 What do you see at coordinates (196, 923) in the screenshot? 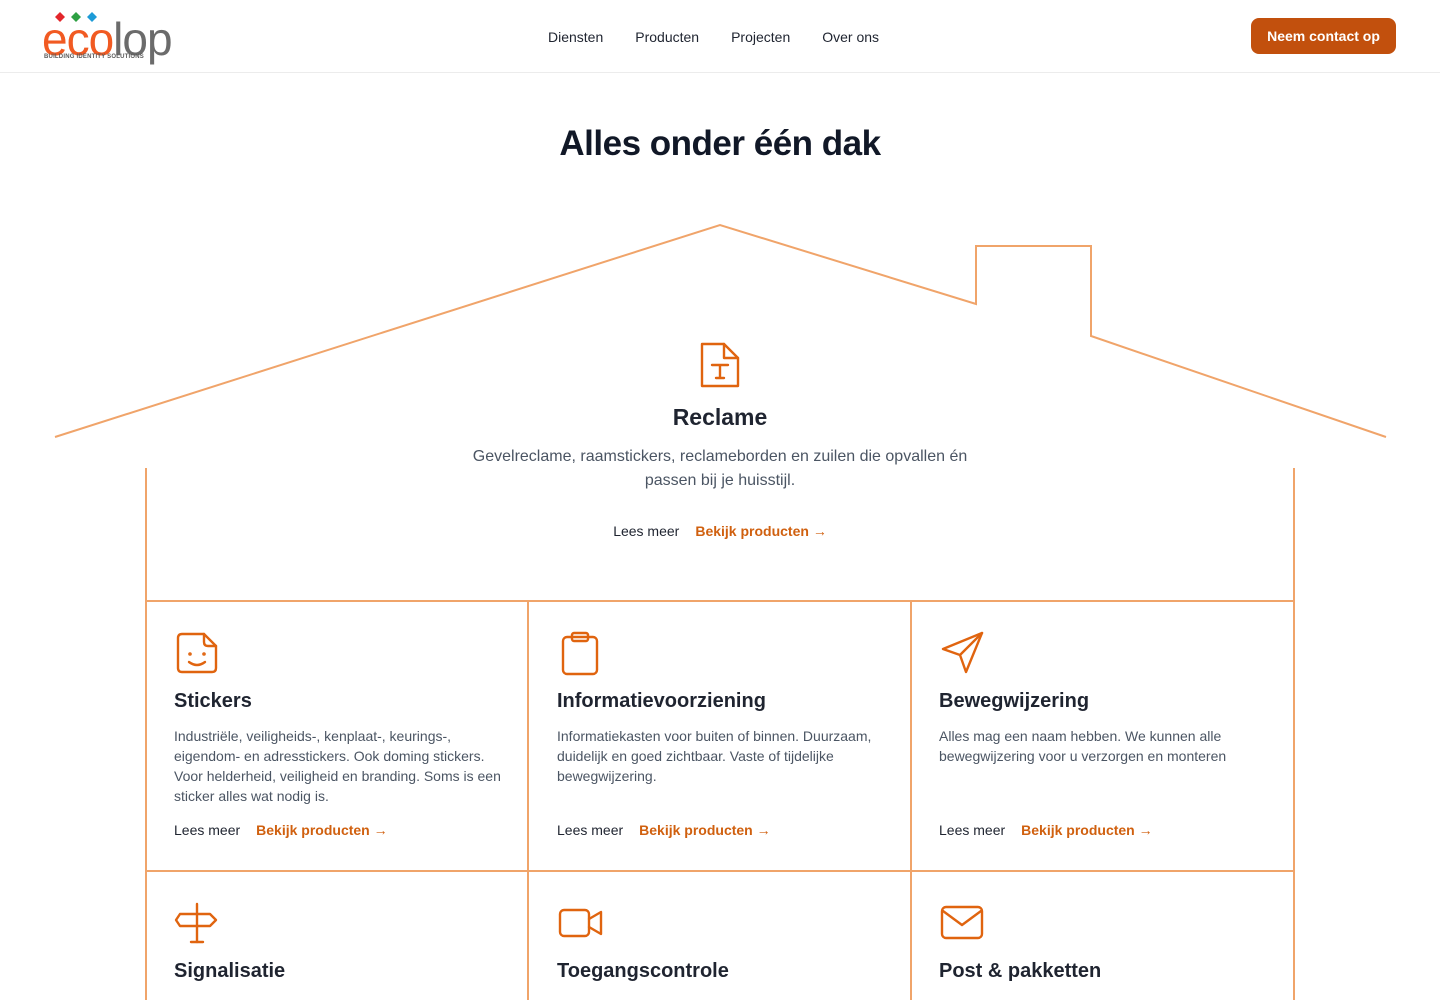
I see `signpost-icon` at bounding box center [196, 923].